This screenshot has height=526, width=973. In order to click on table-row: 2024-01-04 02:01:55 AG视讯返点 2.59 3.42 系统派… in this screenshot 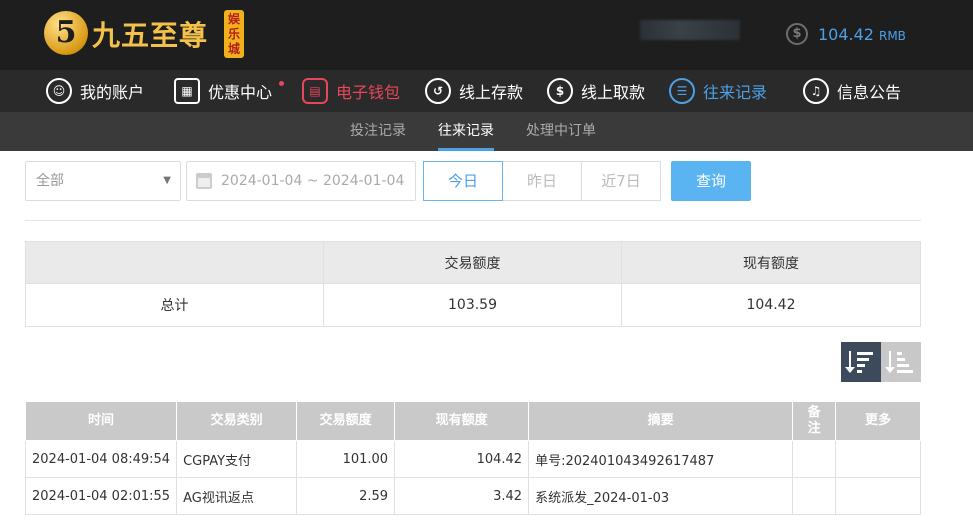, I will do `click(472, 496)`.